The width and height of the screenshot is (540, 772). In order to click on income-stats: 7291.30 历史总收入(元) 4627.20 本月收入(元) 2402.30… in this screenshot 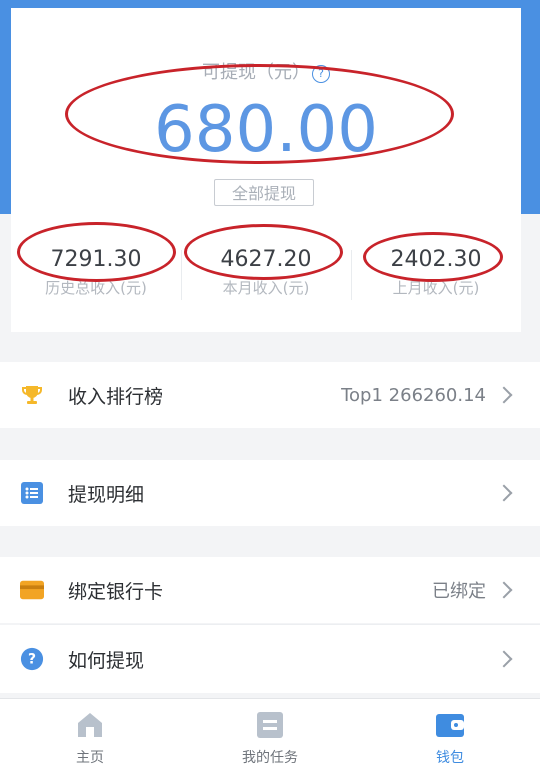, I will do `click(266, 277)`.